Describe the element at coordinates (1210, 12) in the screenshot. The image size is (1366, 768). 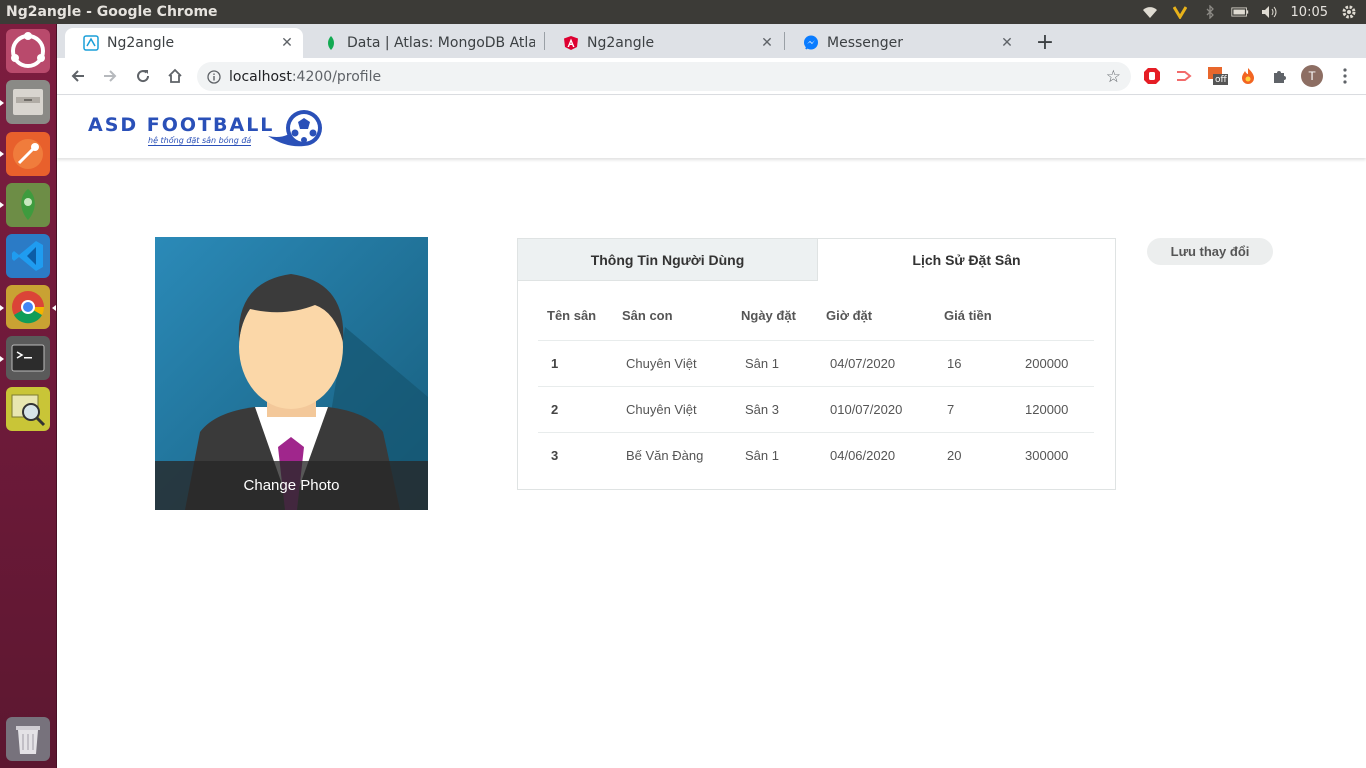
I see `bluetooth-icon` at that location.